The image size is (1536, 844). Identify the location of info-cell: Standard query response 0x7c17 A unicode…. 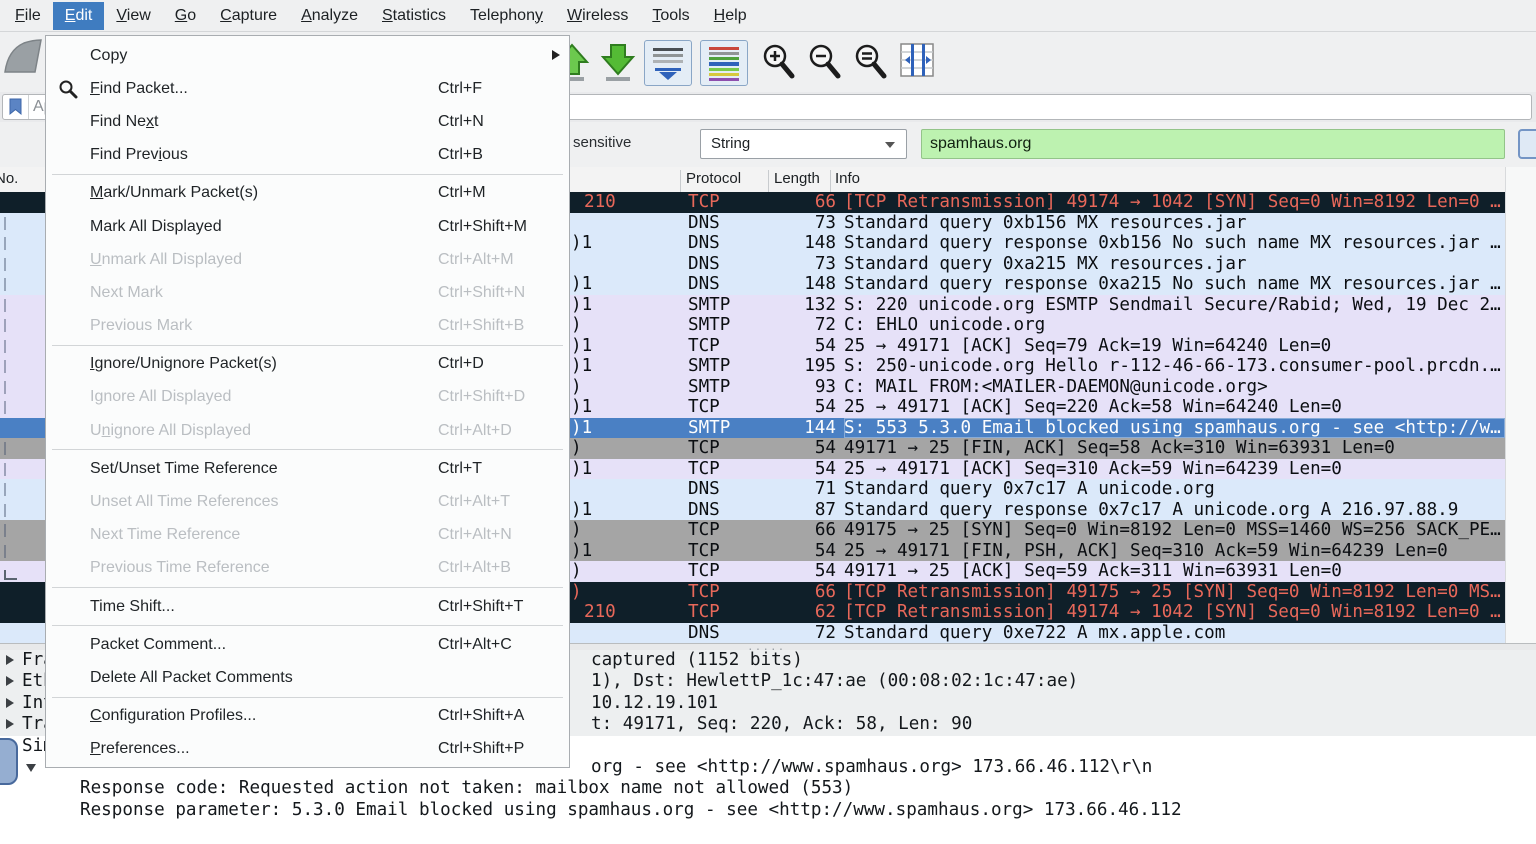
(1151, 509).